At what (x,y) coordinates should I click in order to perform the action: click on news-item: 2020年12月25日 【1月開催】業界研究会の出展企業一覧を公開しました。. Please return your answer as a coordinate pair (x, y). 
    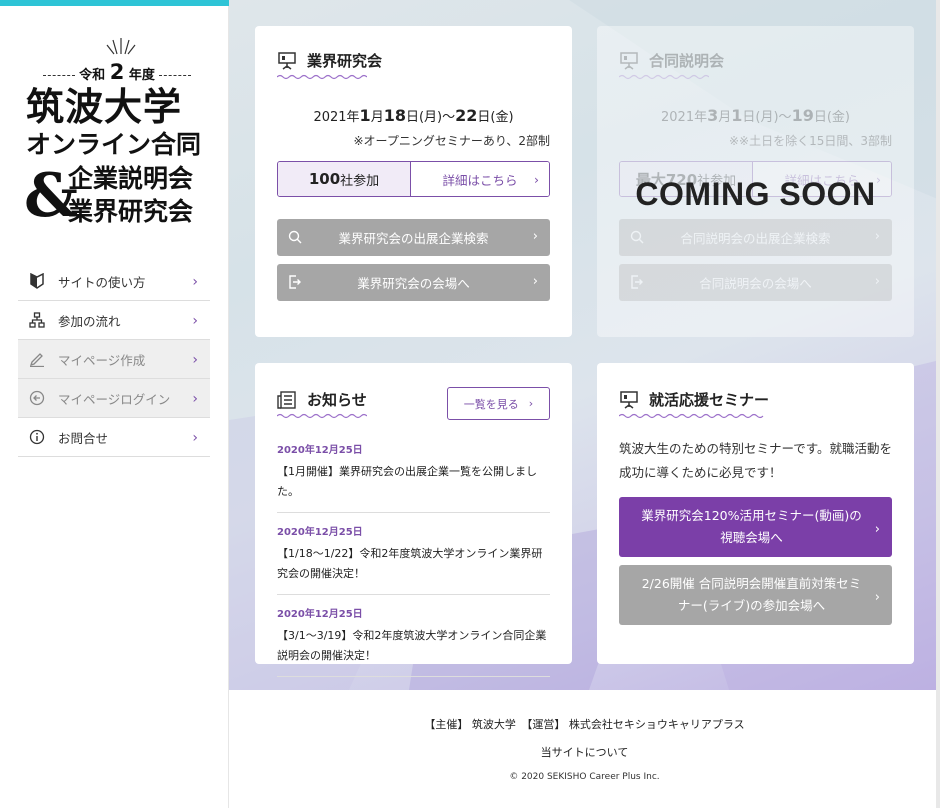
    Looking at the image, I should click on (413, 477).